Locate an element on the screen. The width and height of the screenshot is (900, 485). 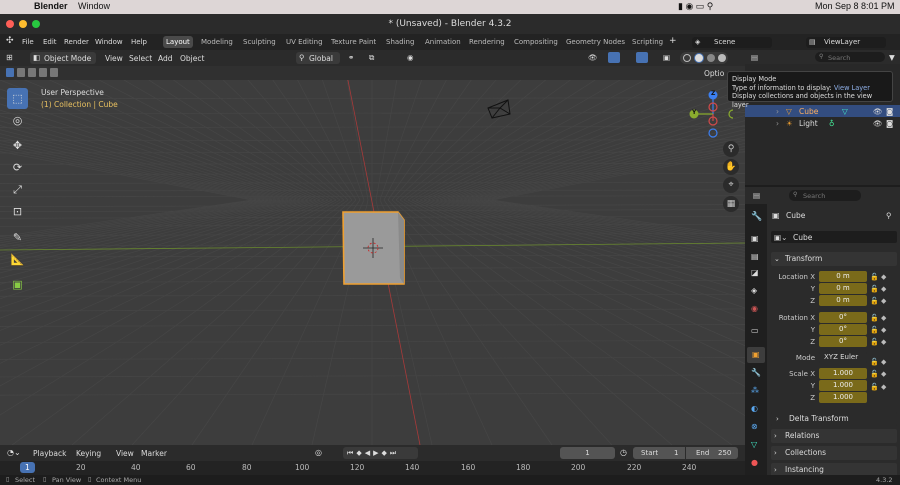
location-y-field: 0 m is located at coordinates (843, 288).